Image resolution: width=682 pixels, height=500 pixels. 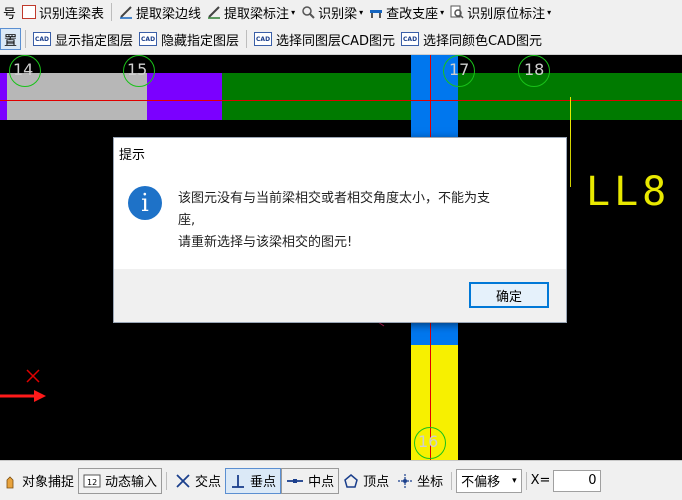 I want to click on intersection-icon, so click(x=183, y=480).